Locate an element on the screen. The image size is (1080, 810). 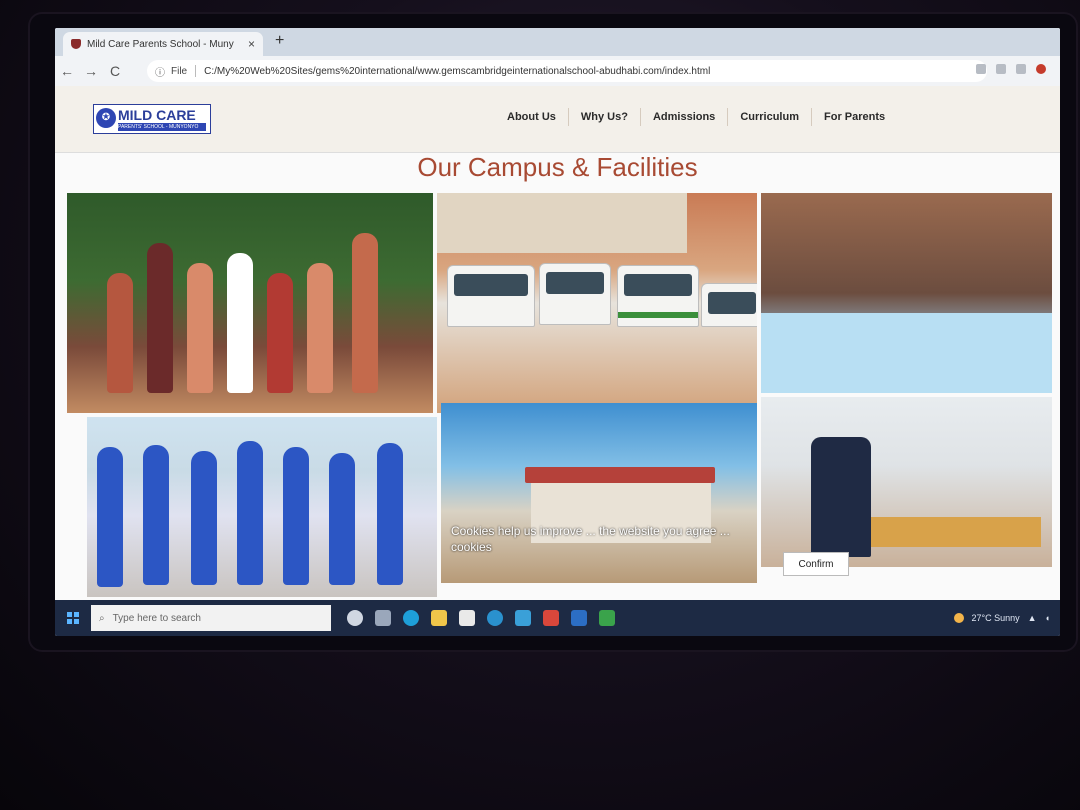
logo-subtitle: PARENTS' SCHOOL - MUNYONYO is located at coordinates (162, 127).